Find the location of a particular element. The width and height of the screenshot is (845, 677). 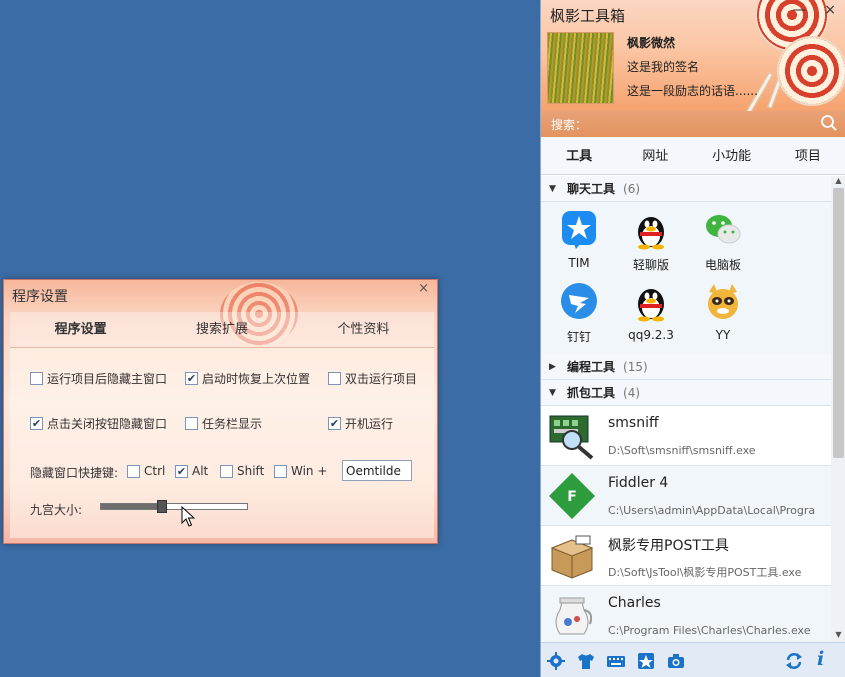

lollipop-decoration is located at coordinates (811, 71).